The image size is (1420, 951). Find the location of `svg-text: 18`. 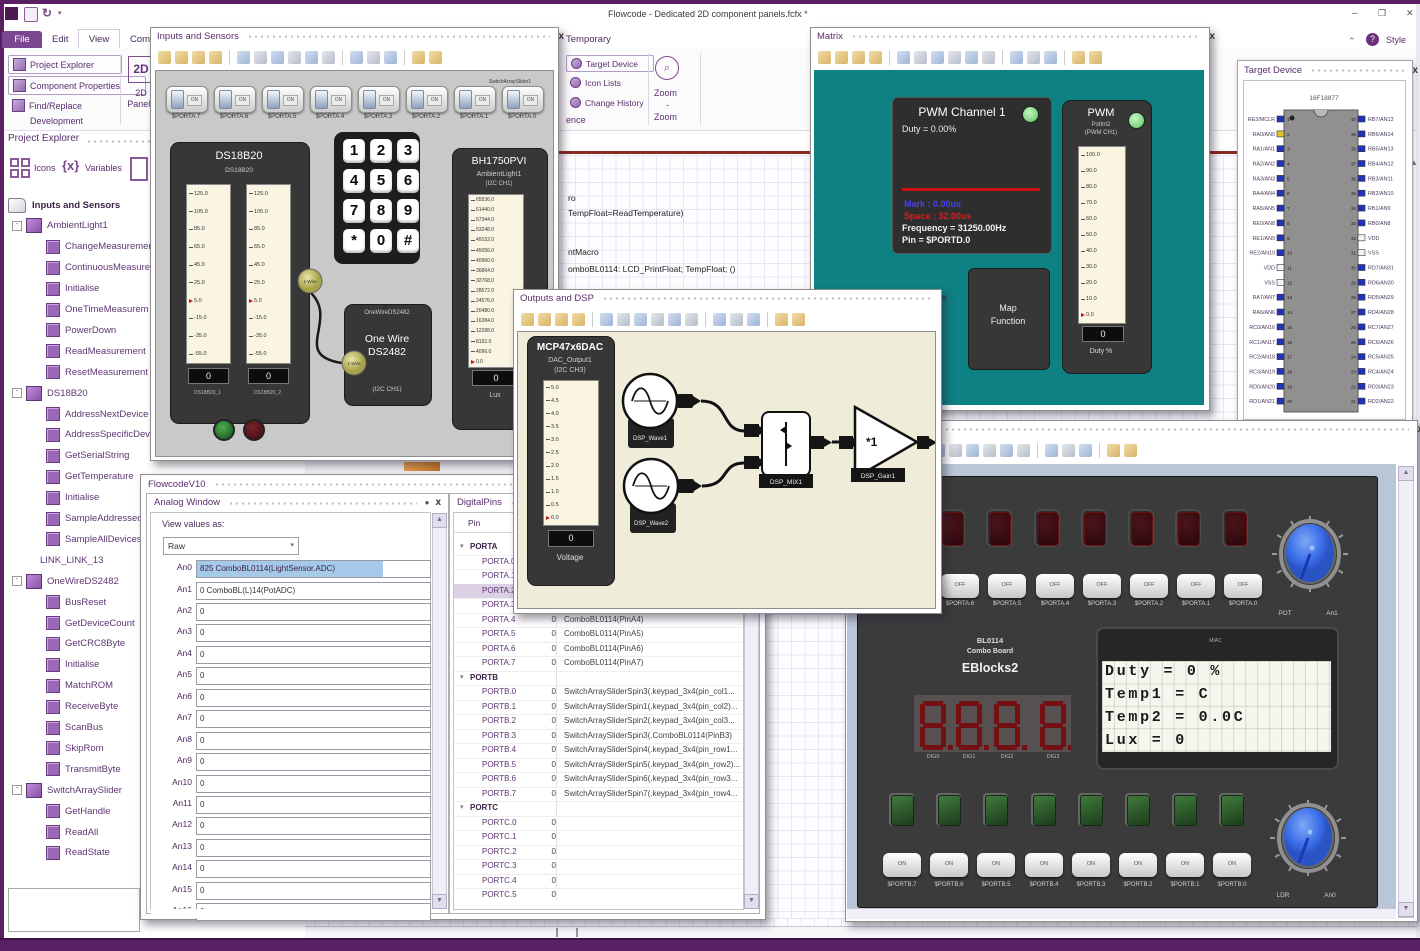

svg-text: 18 is located at coordinates (1290, 371).